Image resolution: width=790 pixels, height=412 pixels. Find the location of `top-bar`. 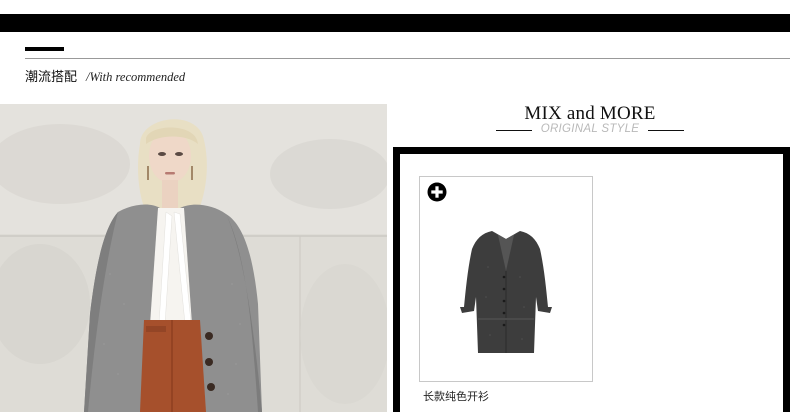

top-bar is located at coordinates (395, 23).